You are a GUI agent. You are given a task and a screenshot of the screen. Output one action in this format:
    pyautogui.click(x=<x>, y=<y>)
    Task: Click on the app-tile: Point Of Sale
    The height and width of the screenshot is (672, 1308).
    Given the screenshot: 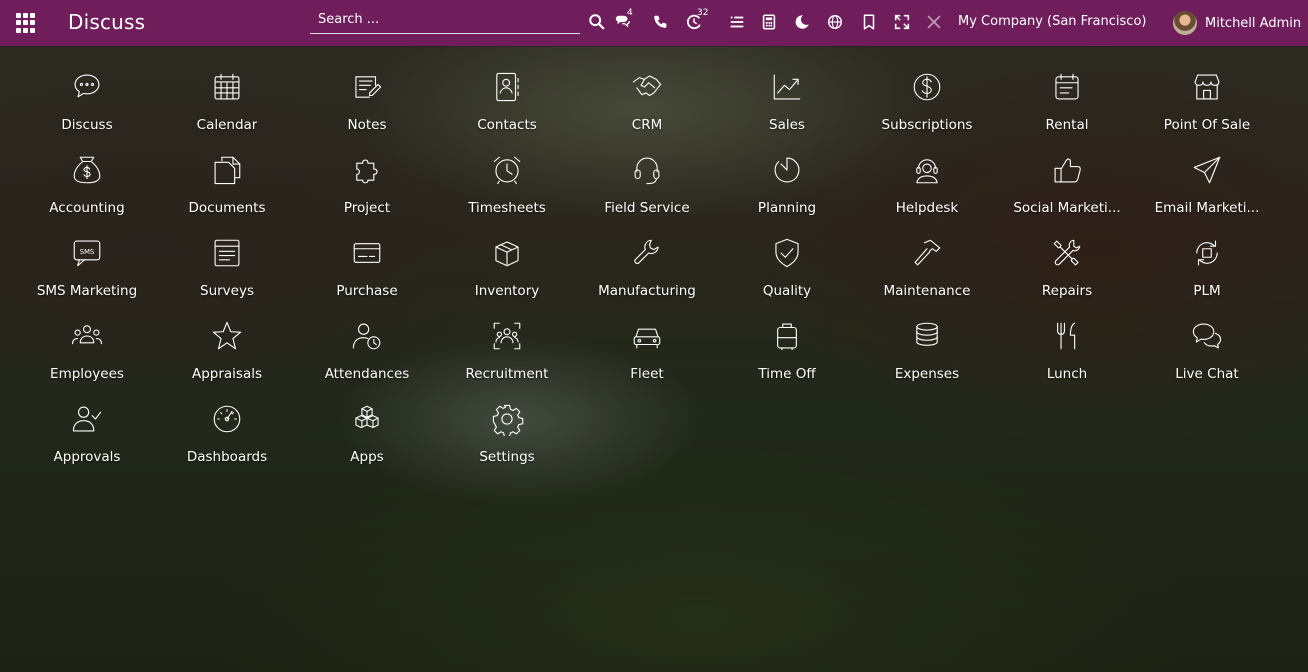 What is the action you would take?
    pyautogui.click(x=1207, y=104)
    